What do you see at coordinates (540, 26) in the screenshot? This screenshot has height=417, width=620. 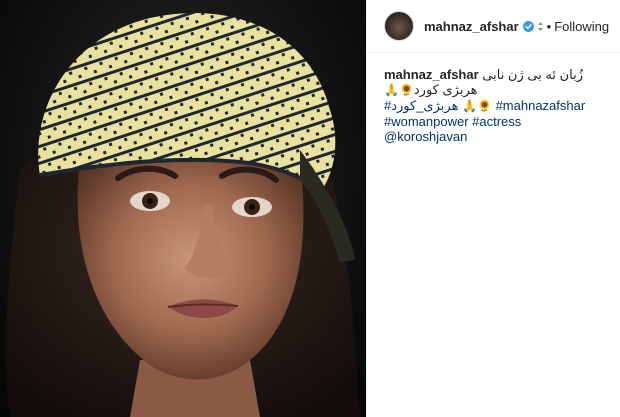 I see `sort-arrows-icon` at bounding box center [540, 26].